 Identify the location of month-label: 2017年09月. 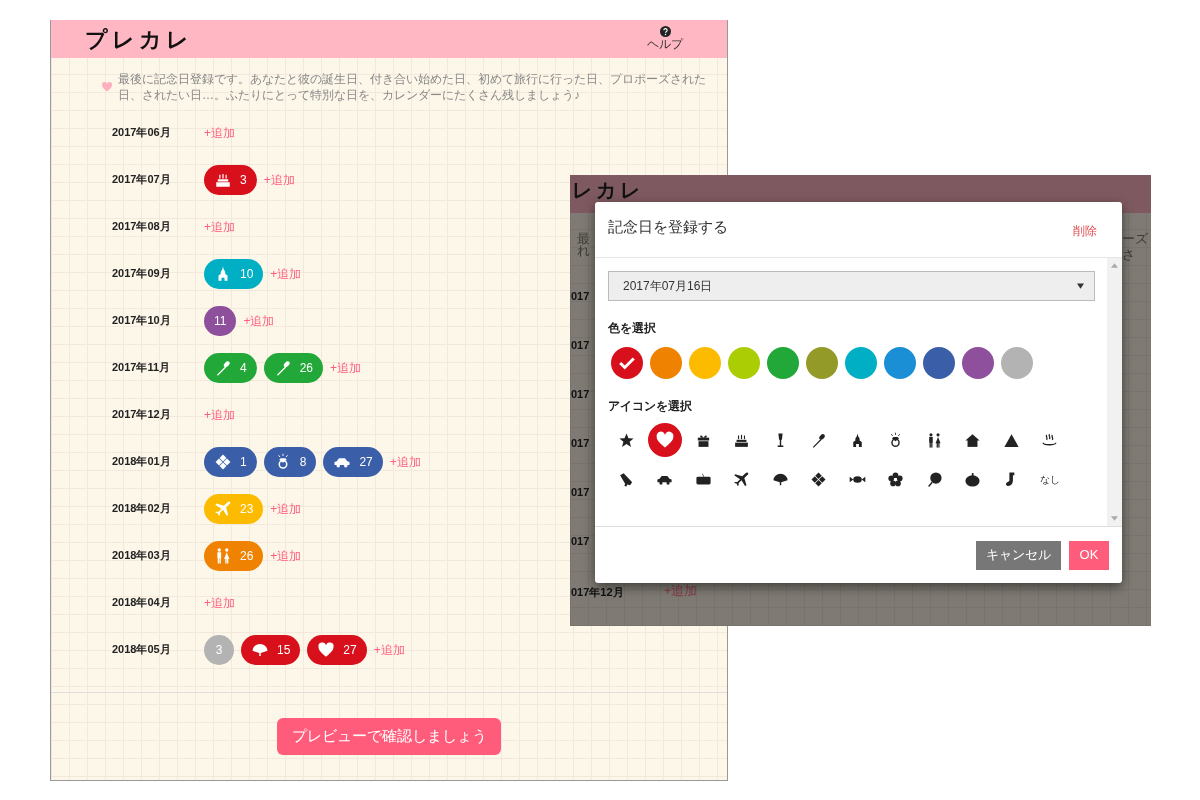
(141, 274).